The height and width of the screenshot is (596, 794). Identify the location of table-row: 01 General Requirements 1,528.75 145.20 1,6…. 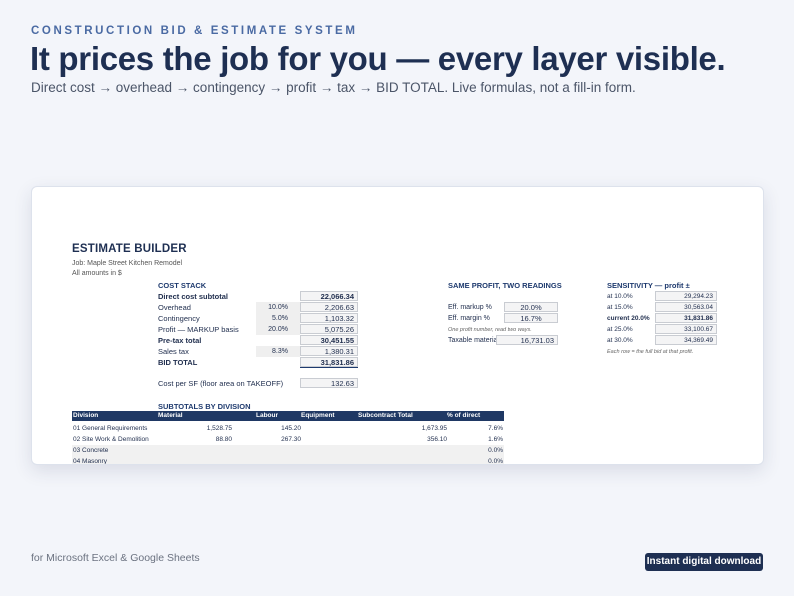
(288, 428).